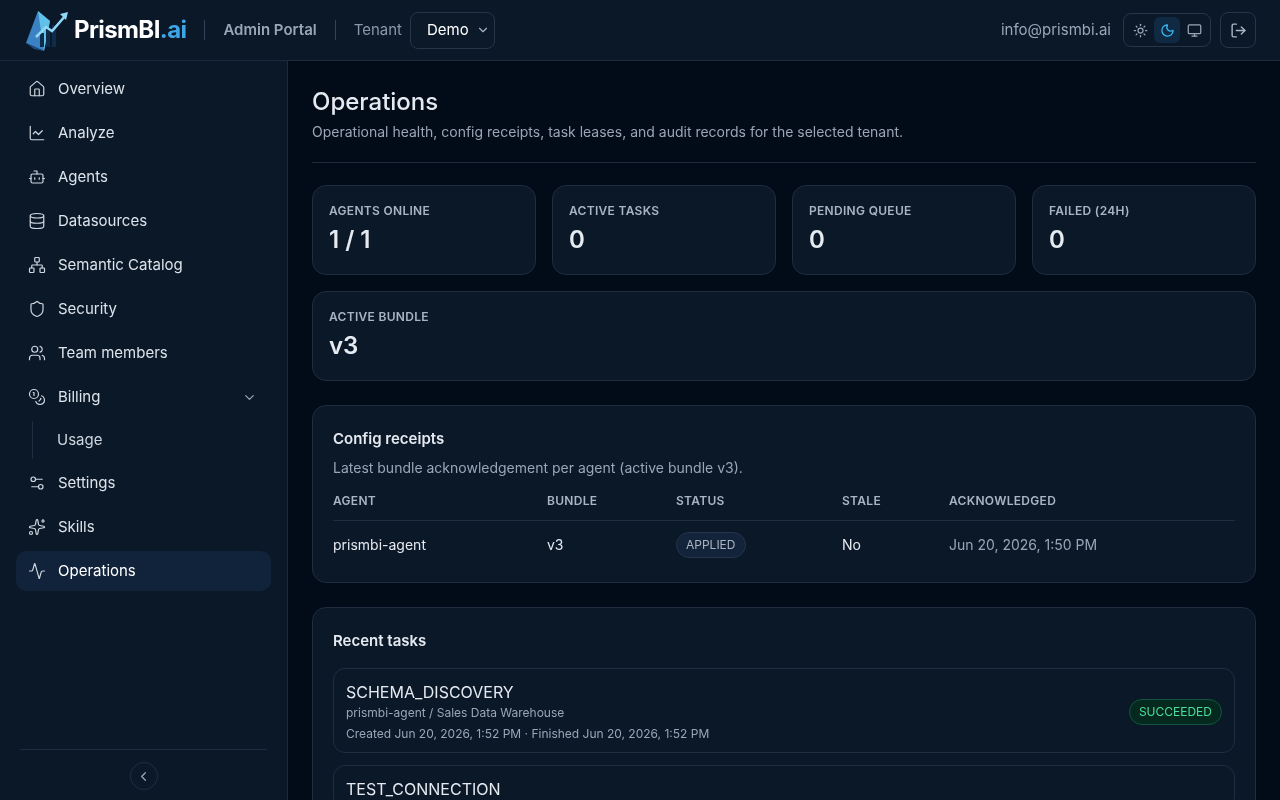 This screenshot has height=800, width=1280. What do you see at coordinates (143, 483) in the screenshot?
I see `sidebar-item: Settings` at bounding box center [143, 483].